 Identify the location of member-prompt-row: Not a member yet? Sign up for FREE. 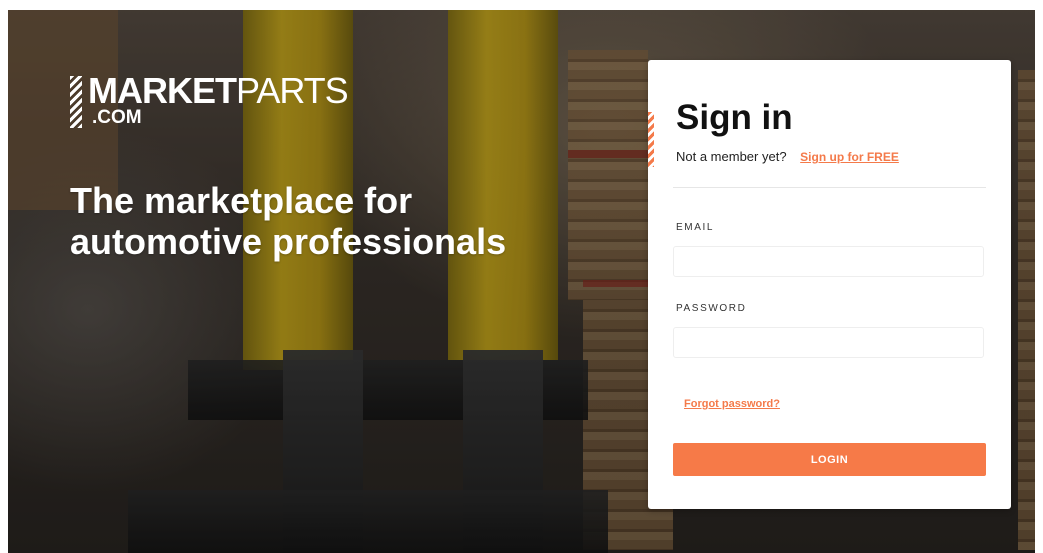
(787, 156).